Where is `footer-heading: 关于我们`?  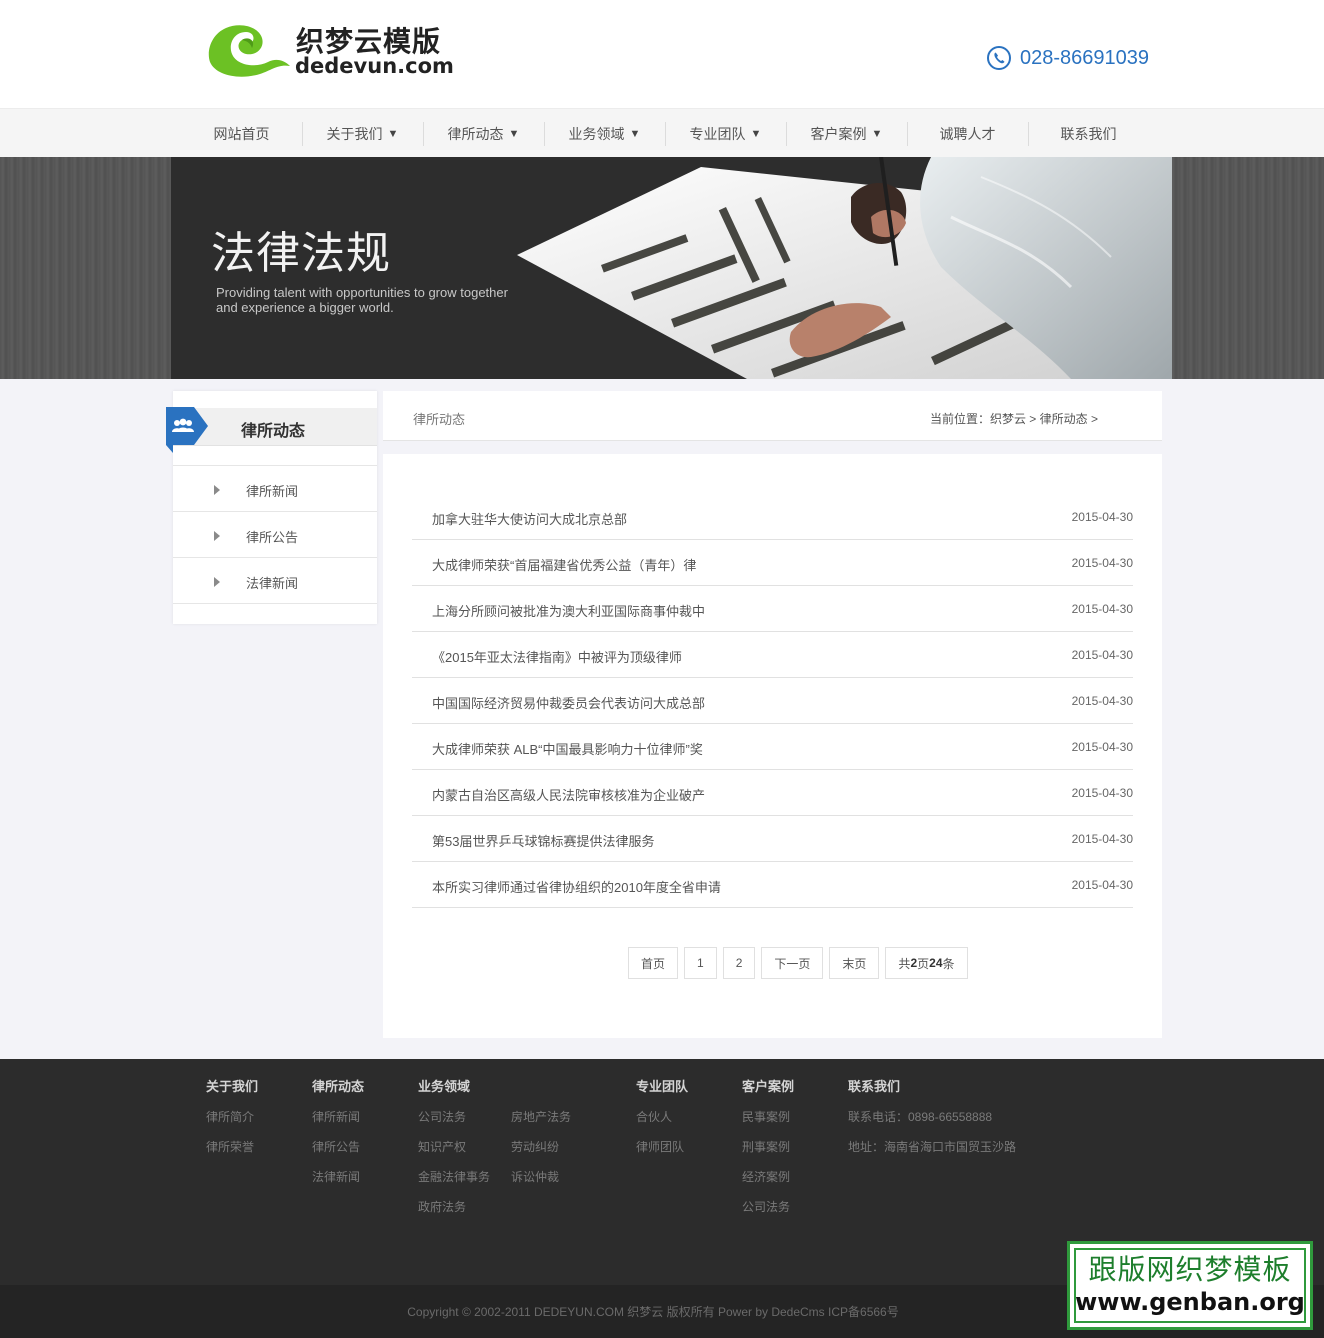 footer-heading: 关于我们 is located at coordinates (232, 1087).